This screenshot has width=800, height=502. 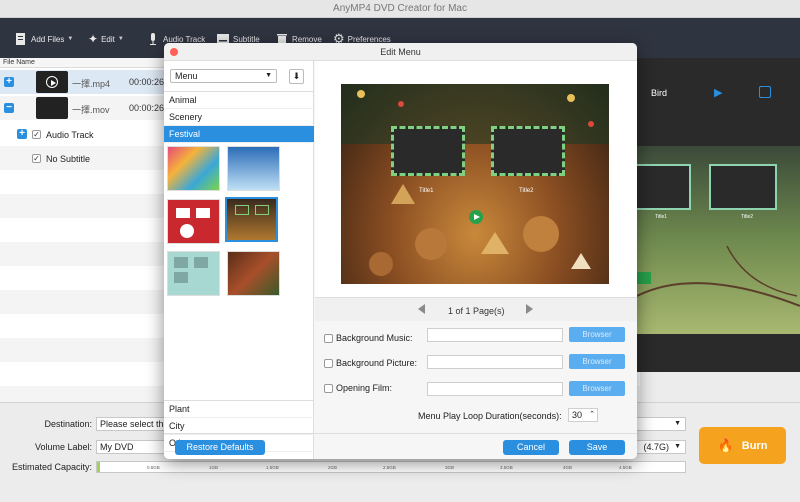 I want to click on save-button: Save, so click(x=597, y=447).